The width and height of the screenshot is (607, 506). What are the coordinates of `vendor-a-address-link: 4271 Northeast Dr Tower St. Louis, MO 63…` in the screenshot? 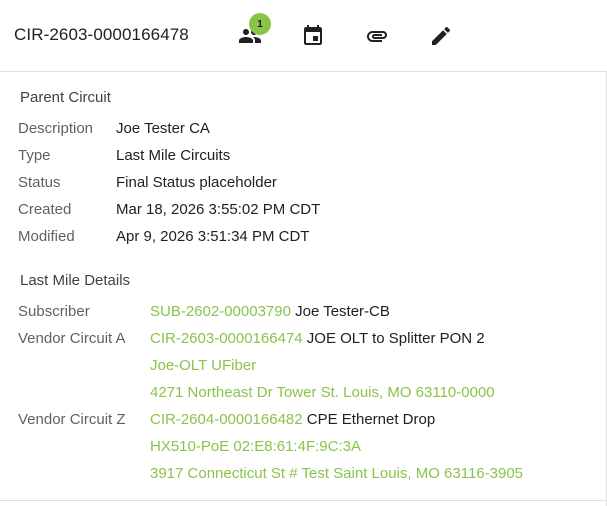 It's located at (322, 392).